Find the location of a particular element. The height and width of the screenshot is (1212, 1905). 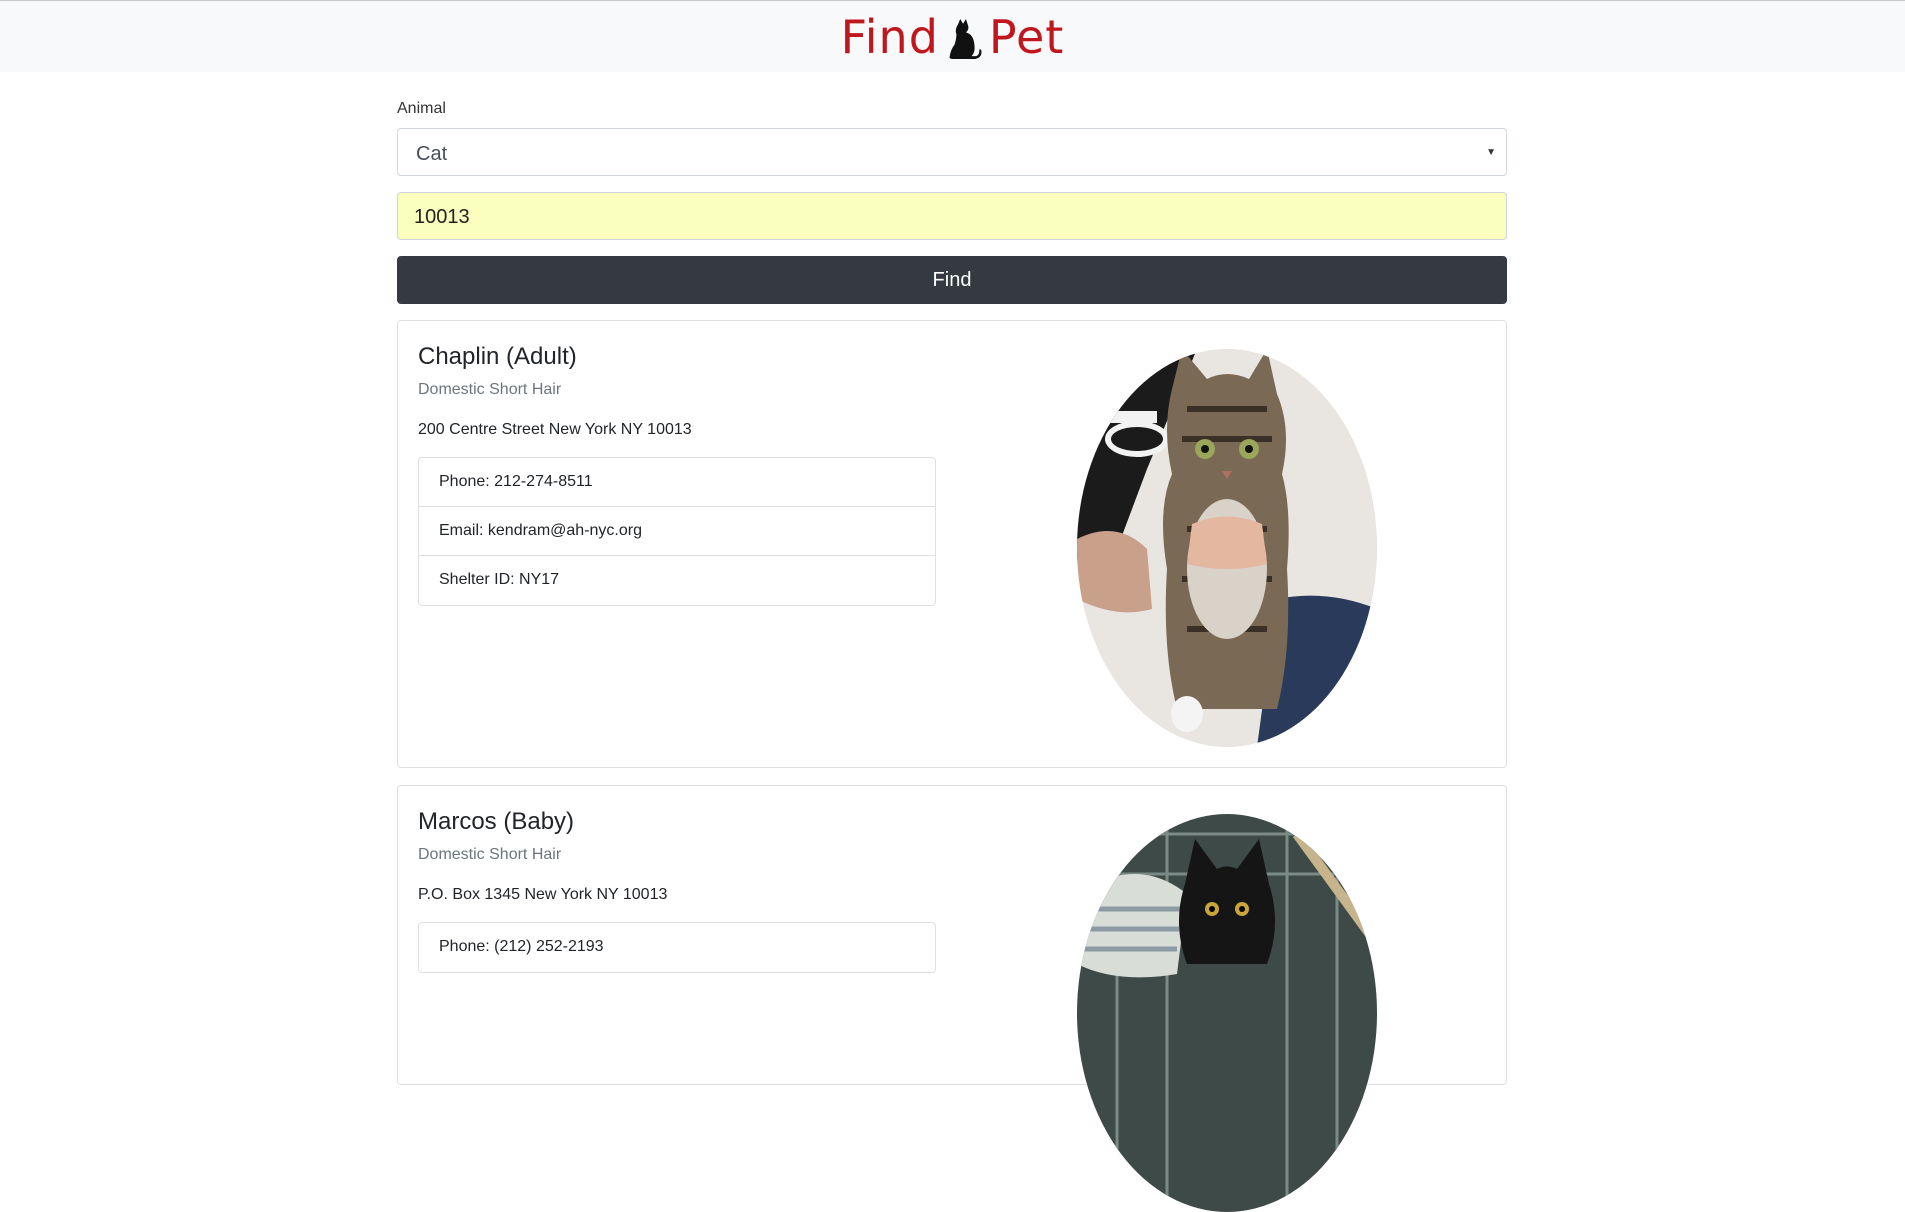

pet-name: Chaplin (Adult) is located at coordinates (497, 356).